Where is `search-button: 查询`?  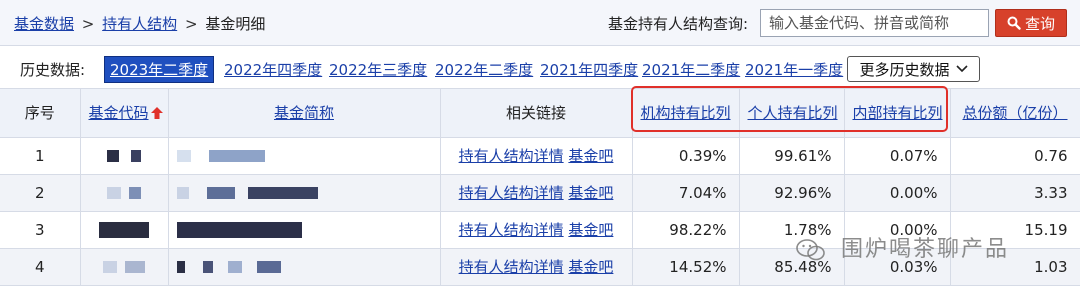
search-button: 查询 is located at coordinates (1031, 23).